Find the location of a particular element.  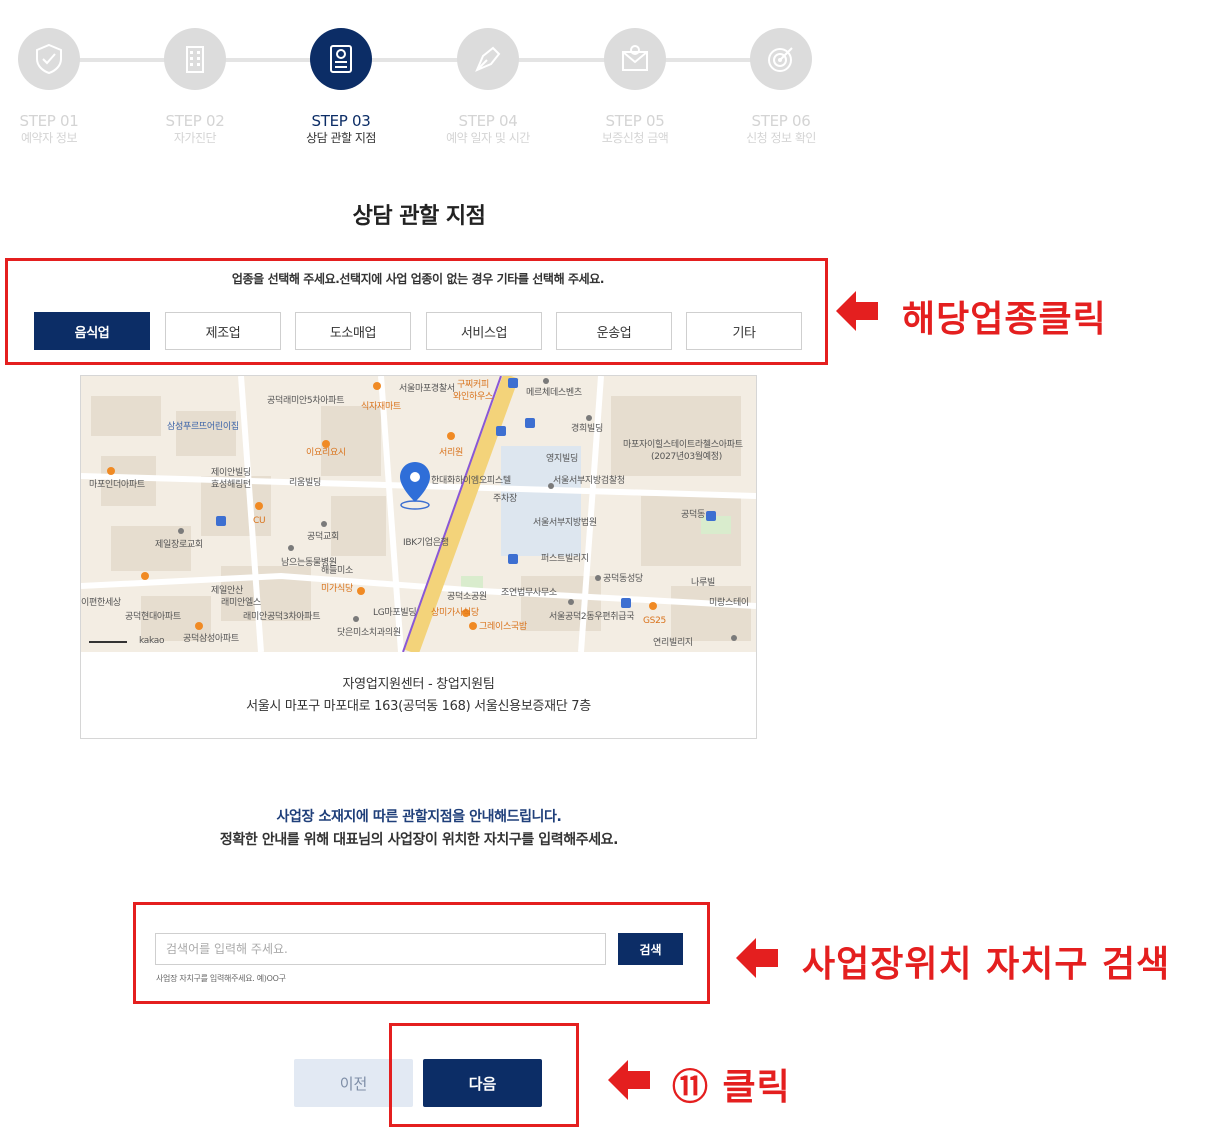

map-label: CU is located at coordinates (259, 521).